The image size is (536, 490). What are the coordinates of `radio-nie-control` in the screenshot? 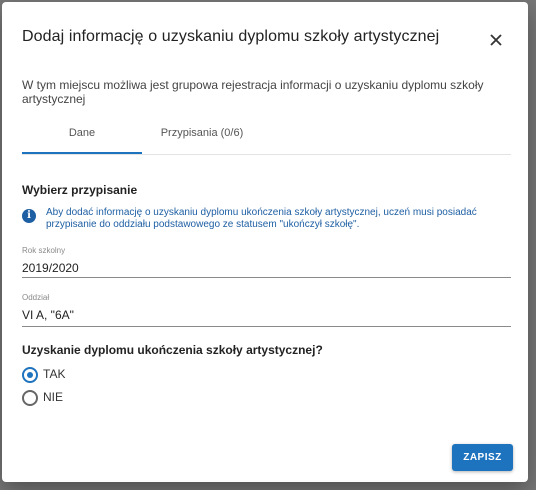 It's located at (30, 398).